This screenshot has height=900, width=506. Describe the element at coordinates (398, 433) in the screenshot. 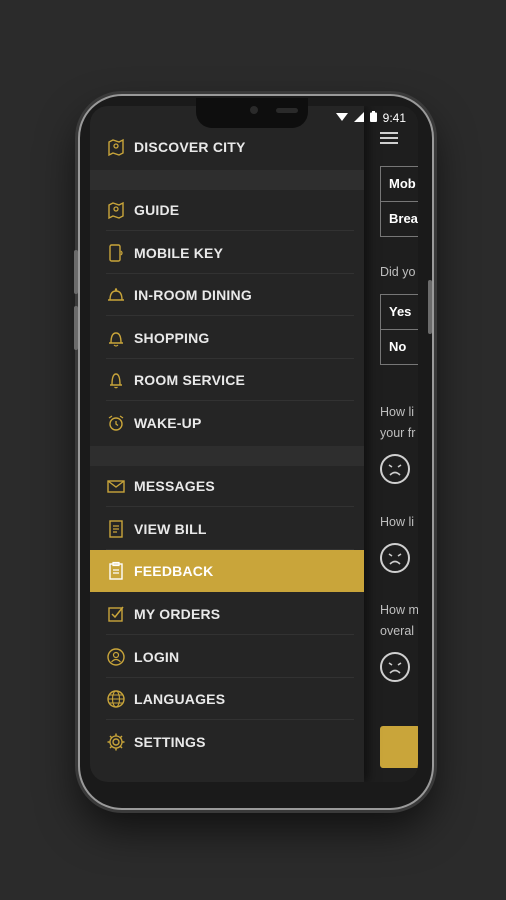

I see `question-text: your fr` at that location.